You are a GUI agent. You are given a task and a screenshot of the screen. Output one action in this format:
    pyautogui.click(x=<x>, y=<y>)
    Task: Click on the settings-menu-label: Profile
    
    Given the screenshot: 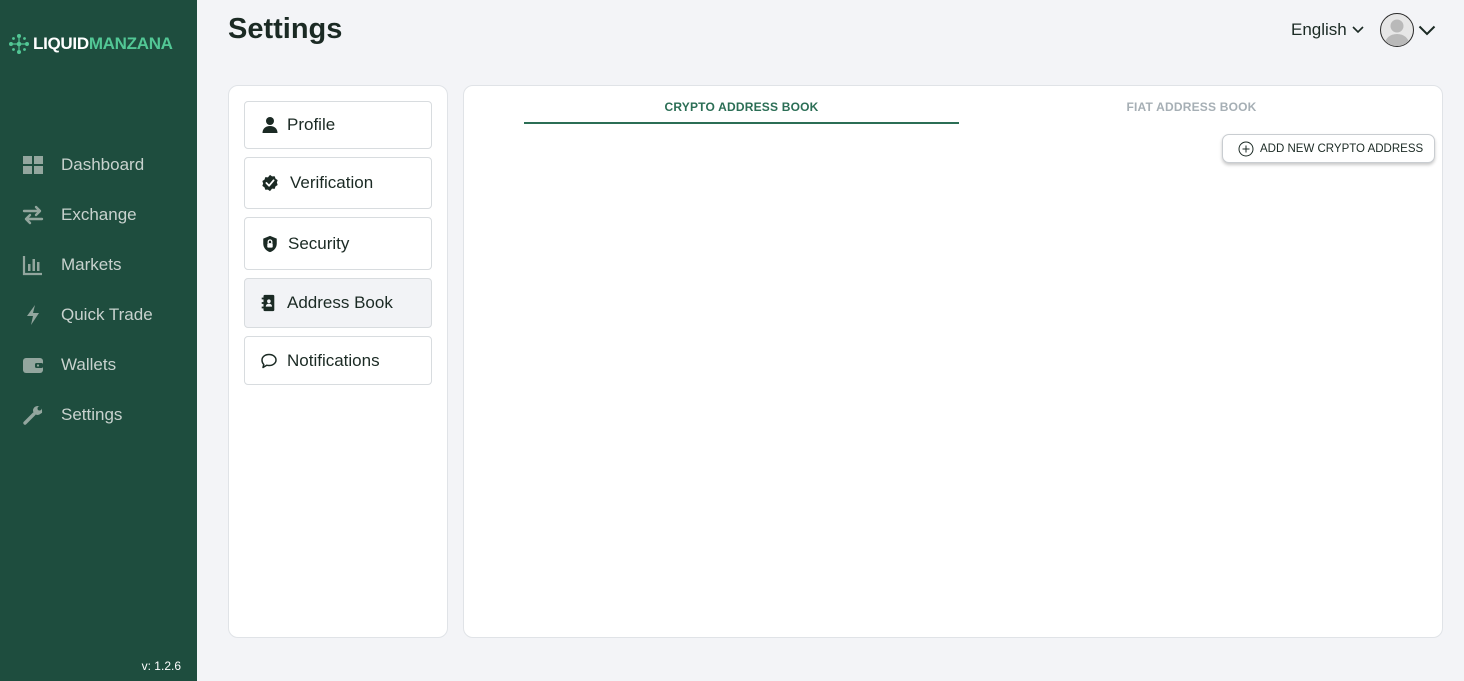 What is the action you would take?
    pyautogui.click(x=311, y=124)
    